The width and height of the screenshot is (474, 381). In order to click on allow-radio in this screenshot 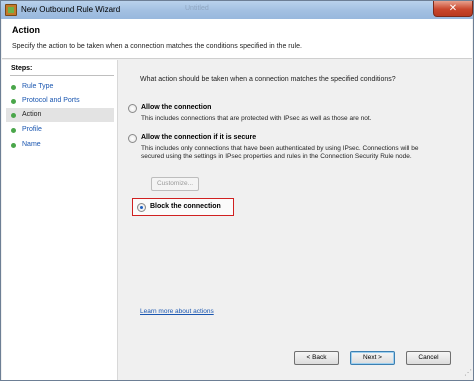, I will do `click(132, 108)`.